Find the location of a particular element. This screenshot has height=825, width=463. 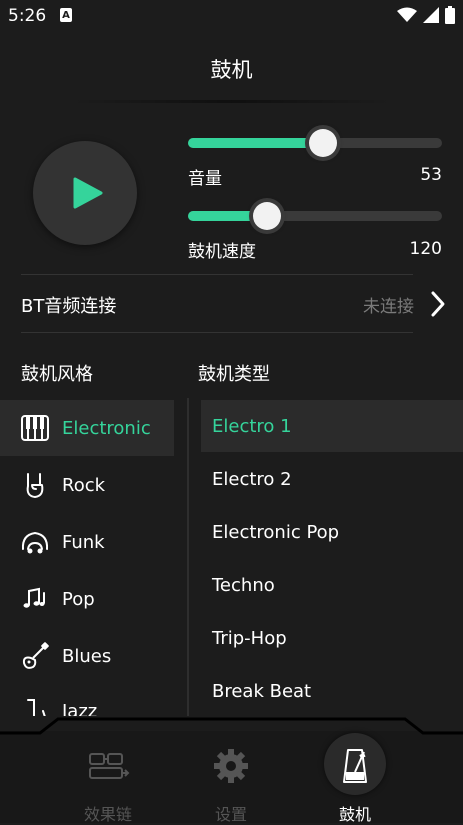

volume-value: 53 is located at coordinates (431, 175).